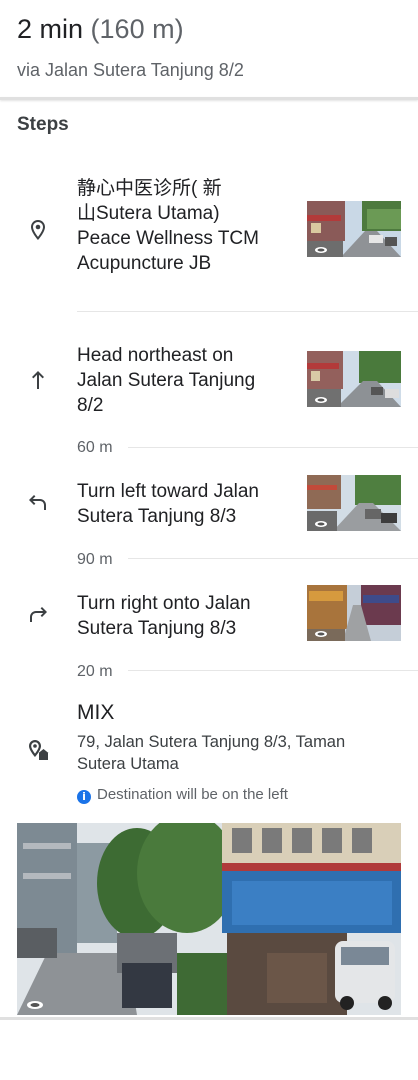 The image size is (418, 1080). I want to click on step-line: 静心中医诊所( 新, so click(149, 188).